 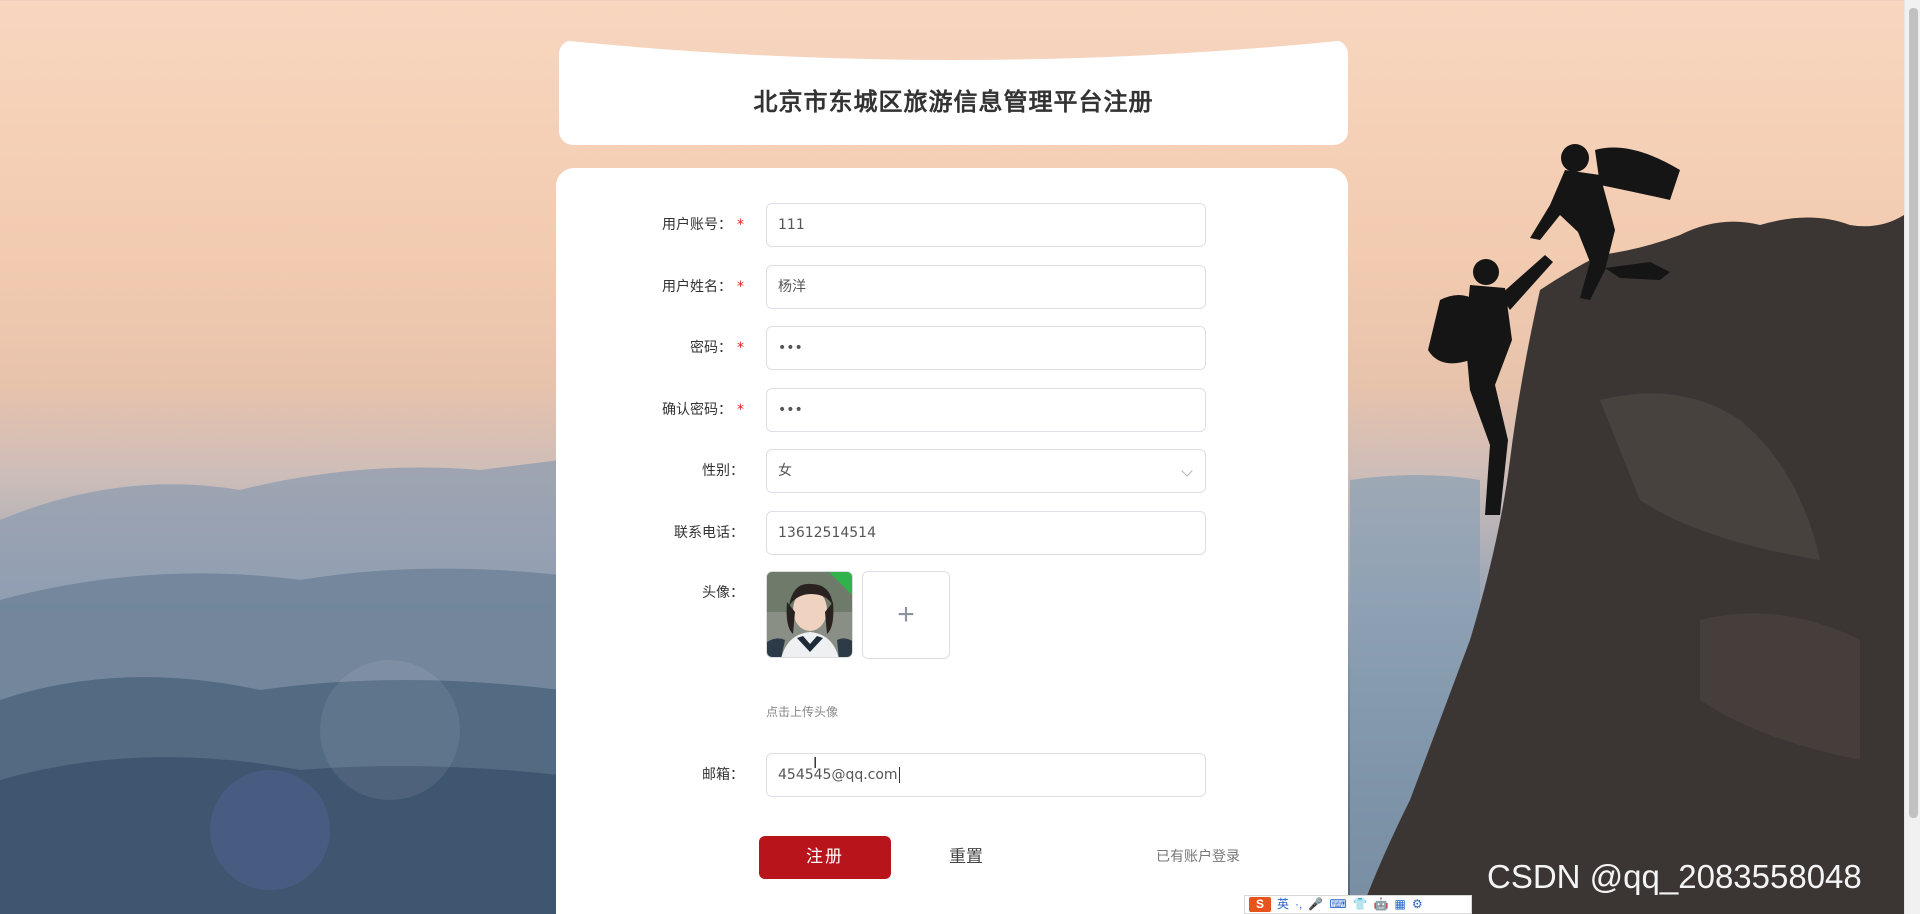 What do you see at coordinates (986, 287) in the screenshot?
I see `name-input: 杨洋` at bounding box center [986, 287].